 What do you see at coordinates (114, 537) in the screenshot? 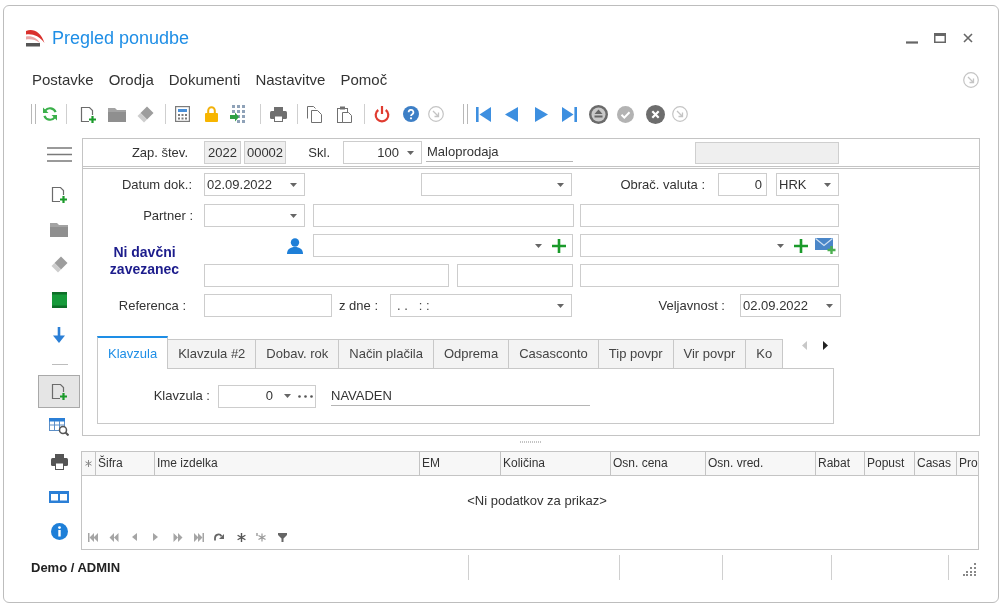
I see `rewind-icon` at bounding box center [114, 537].